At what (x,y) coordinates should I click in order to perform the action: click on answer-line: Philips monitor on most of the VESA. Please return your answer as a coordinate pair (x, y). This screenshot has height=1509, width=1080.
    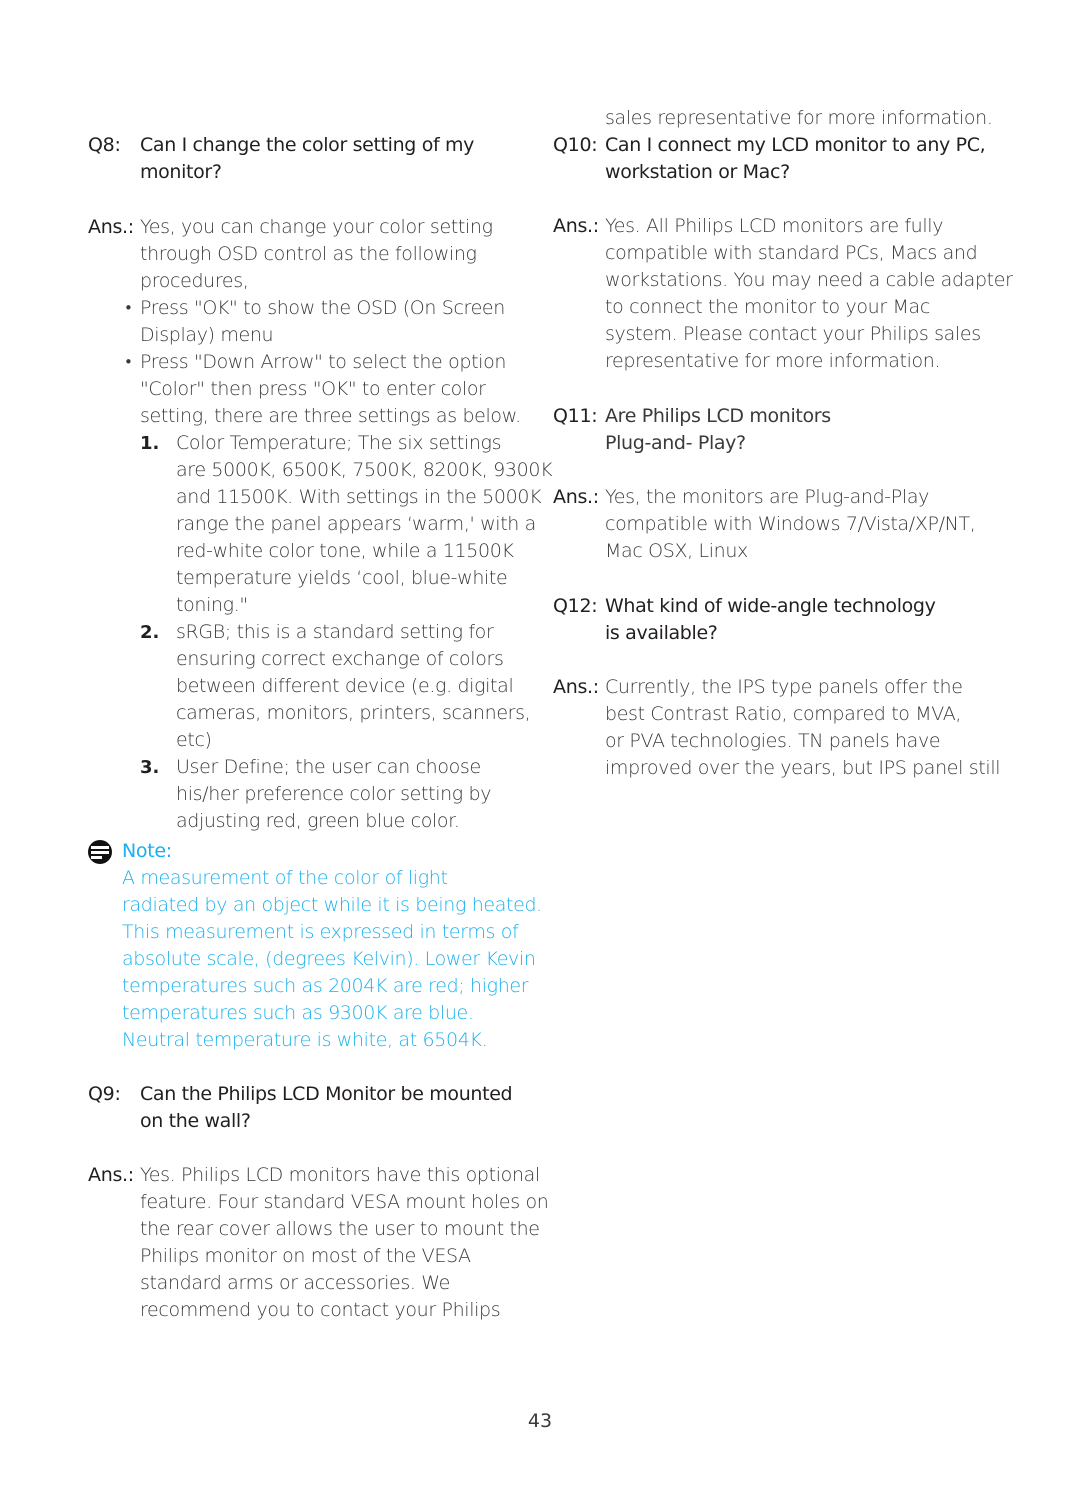
    Looking at the image, I should click on (305, 1256).